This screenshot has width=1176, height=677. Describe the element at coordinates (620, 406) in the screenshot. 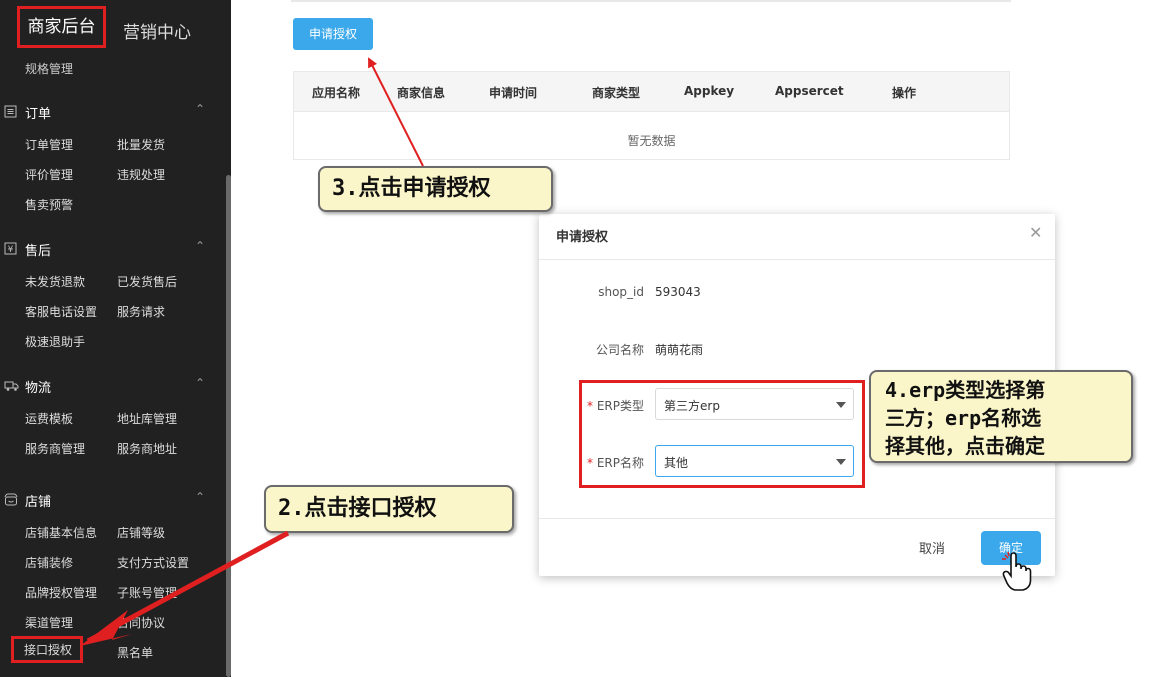

I see `erp-type-label-text: ERP类型` at that location.